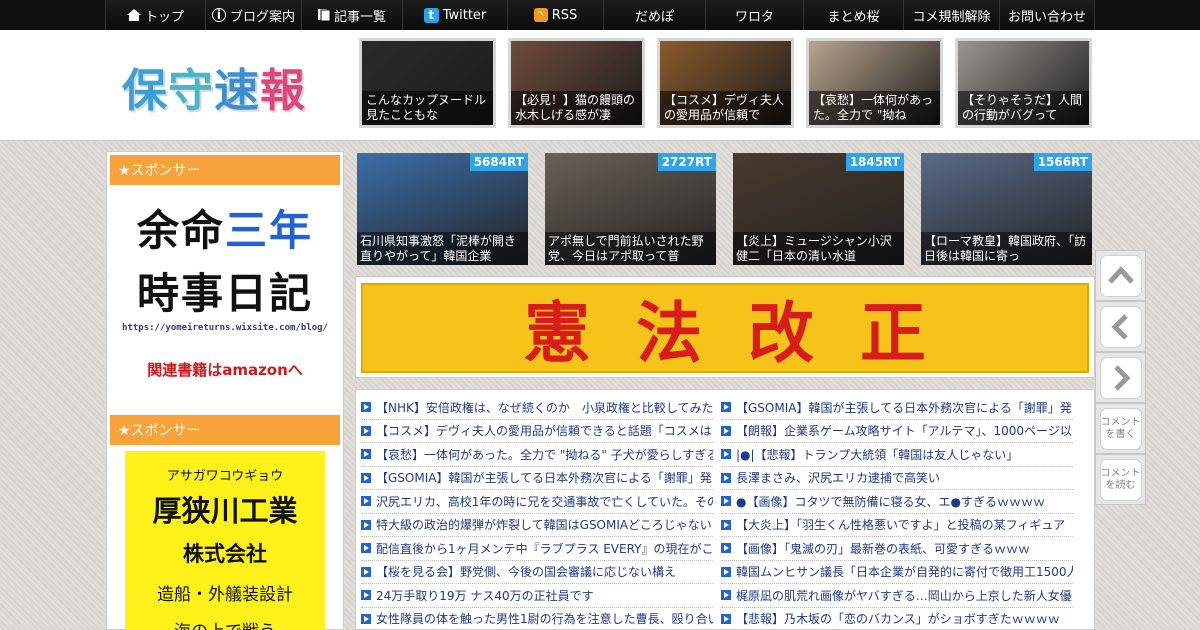  I want to click on thumb-caption: 【そりゃそうだ】人間の行動がバグって, so click(1023, 108).